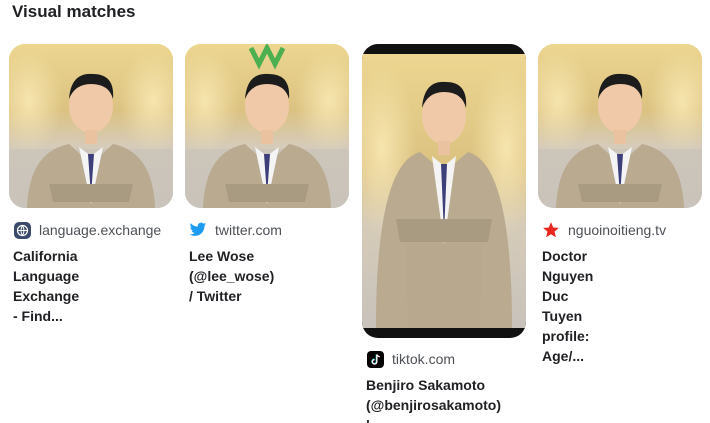 The width and height of the screenshot is (710, 423). I want to click on result-title-line: Doctor Nguyen Duc, so click(568, 276).